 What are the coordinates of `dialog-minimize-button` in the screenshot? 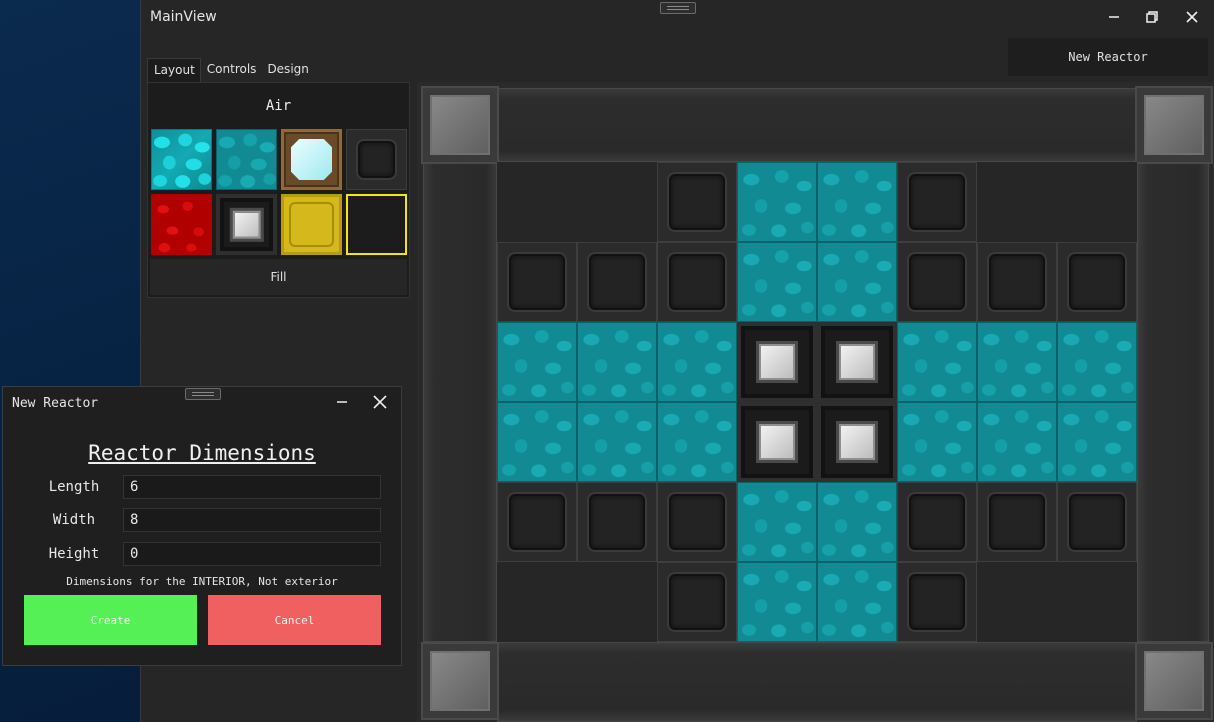 It's located at (342, 402).